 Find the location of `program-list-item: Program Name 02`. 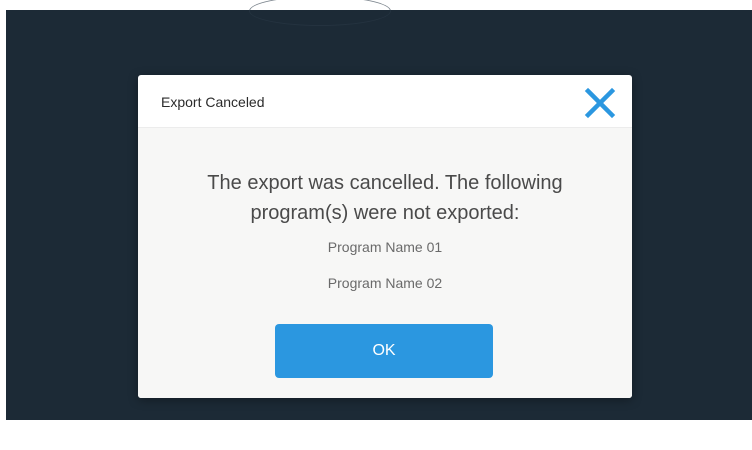

program-list-item: Program Name 02 is located at coordinates (385, 283).